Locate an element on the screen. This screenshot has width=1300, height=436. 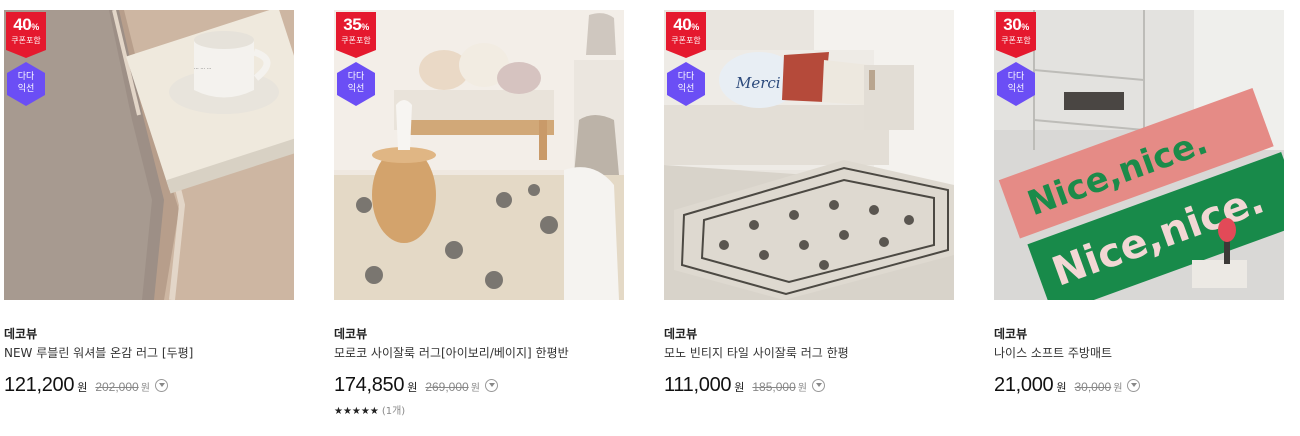
sale-price: 111,000 is located at coordinates (698, 385).